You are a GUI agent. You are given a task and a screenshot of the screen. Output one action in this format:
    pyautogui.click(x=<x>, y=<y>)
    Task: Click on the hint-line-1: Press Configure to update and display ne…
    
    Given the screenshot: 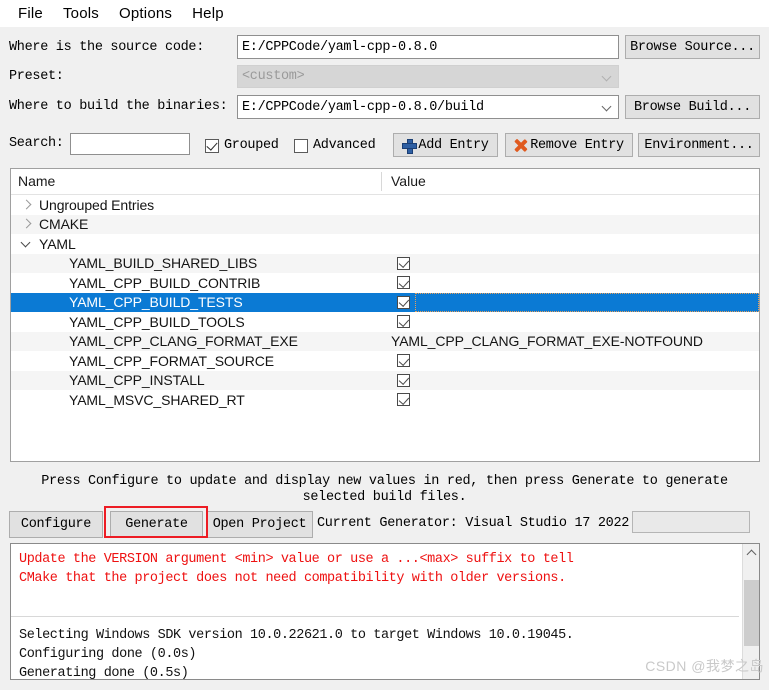 What is the action you would take?
    pyautogui.click(x=384, y=481)
    